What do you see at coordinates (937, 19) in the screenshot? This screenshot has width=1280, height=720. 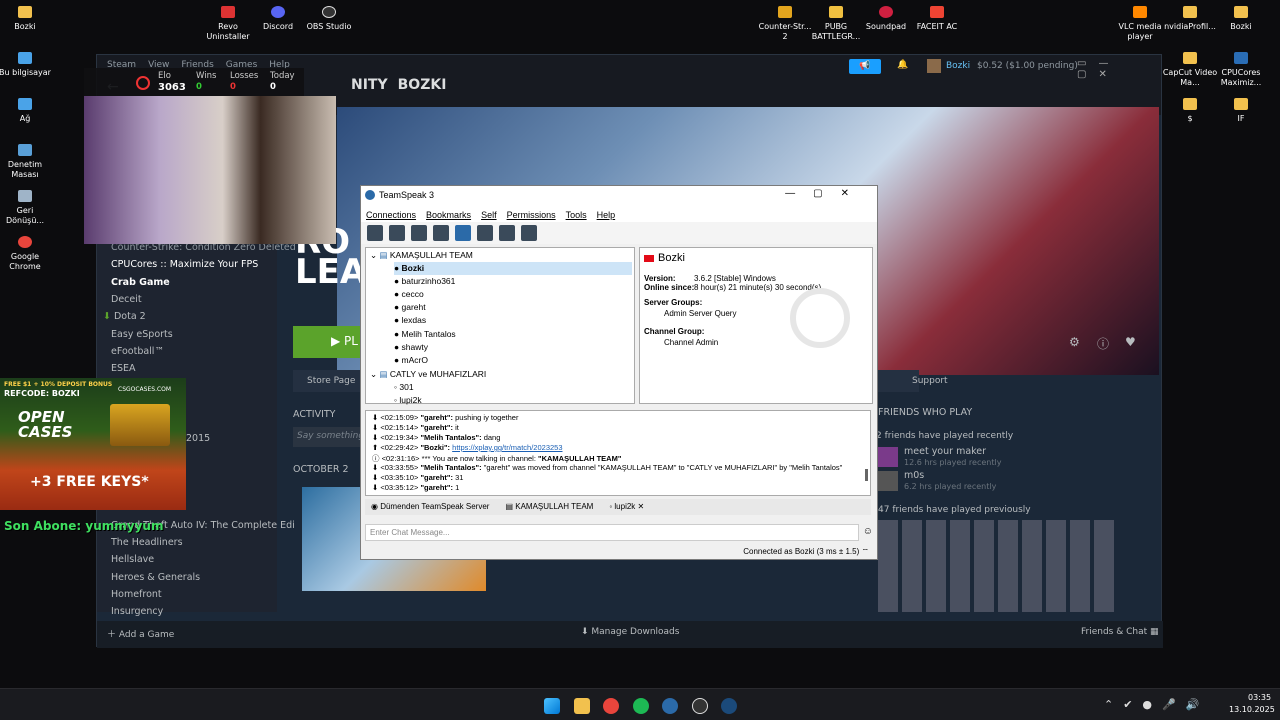 I see `desktop-icon-faceit: FACEIT AC` at bounding box center [937, 19].